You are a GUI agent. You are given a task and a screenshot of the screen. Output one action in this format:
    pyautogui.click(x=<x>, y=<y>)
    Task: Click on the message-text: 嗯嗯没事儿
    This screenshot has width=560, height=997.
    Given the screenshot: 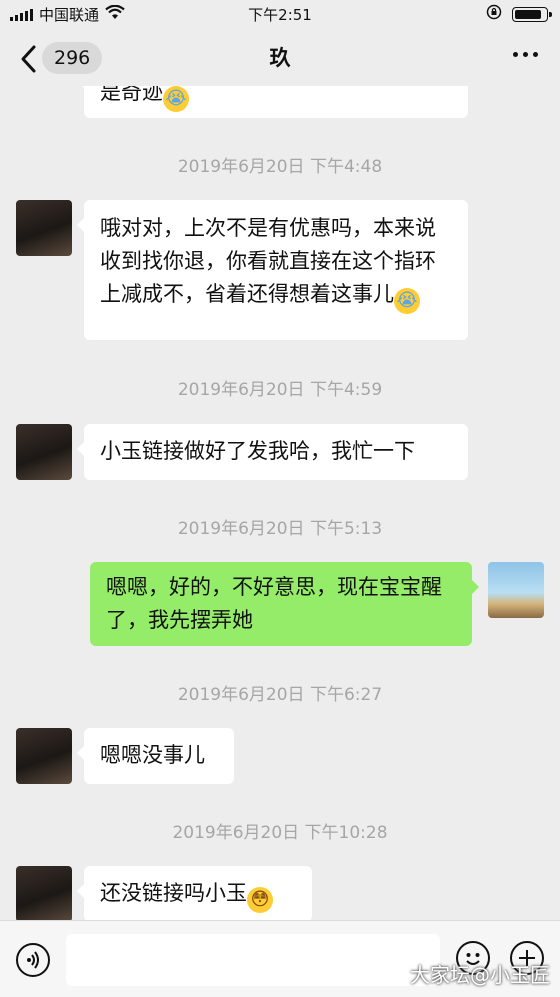 What is the action you would take?
    pyautogui.click(x=152, y=755)
    